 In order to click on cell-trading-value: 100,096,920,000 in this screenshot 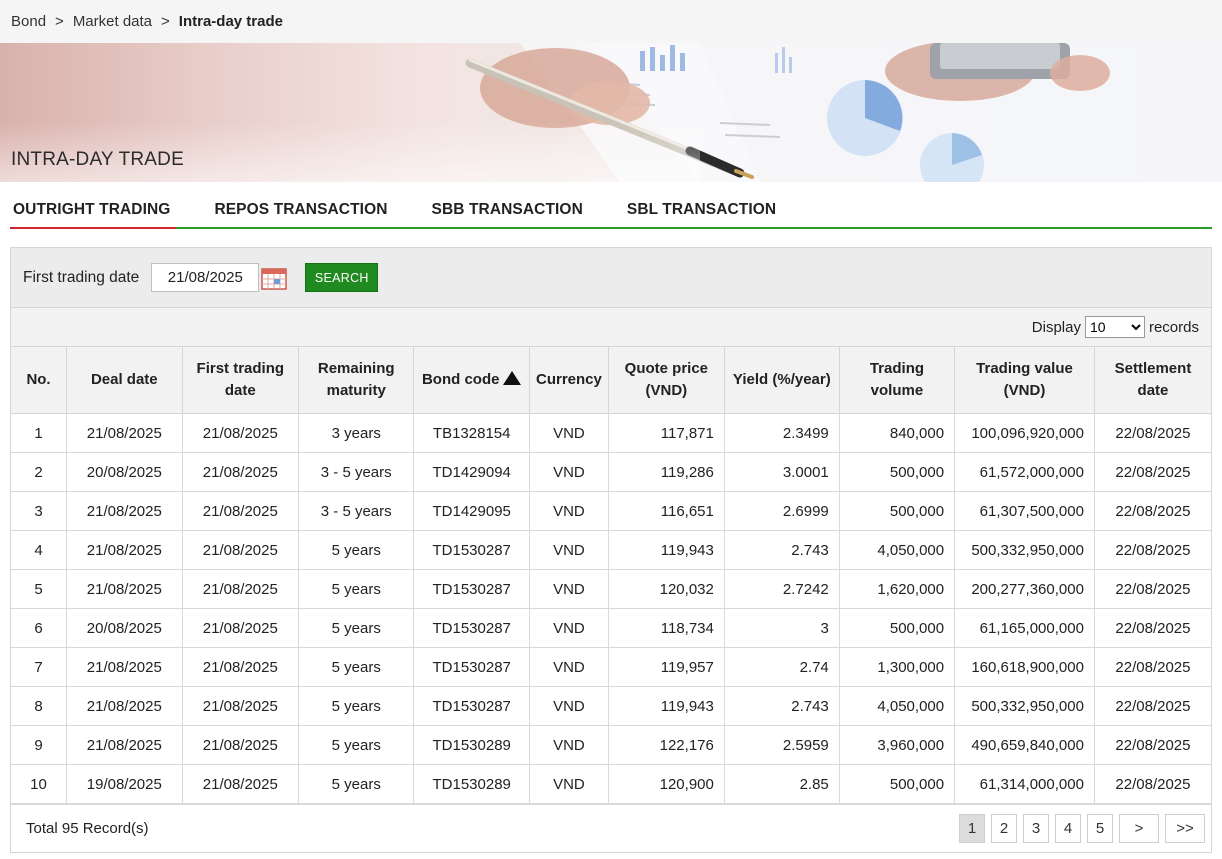, I will do `click(1024, 433)`.